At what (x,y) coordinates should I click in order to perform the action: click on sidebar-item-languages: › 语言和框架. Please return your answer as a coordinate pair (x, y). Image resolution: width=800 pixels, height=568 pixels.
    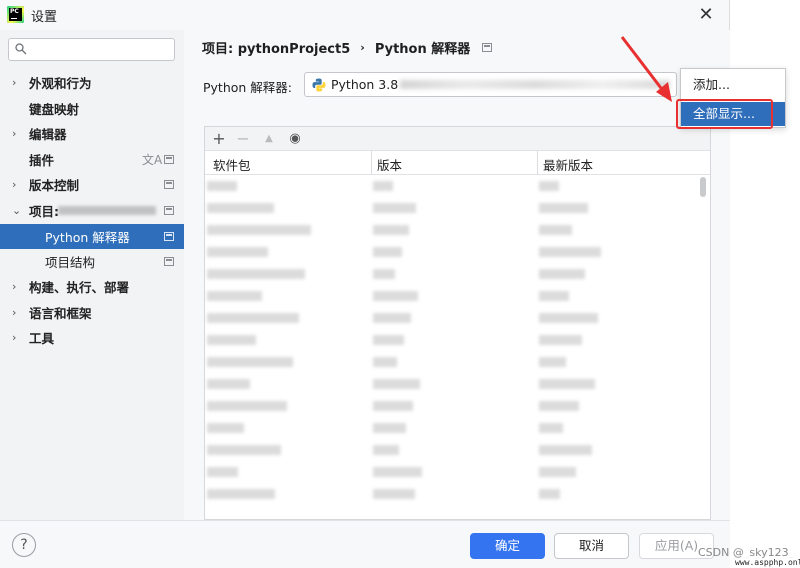
    Looking at the image, I should click on (92, 312).